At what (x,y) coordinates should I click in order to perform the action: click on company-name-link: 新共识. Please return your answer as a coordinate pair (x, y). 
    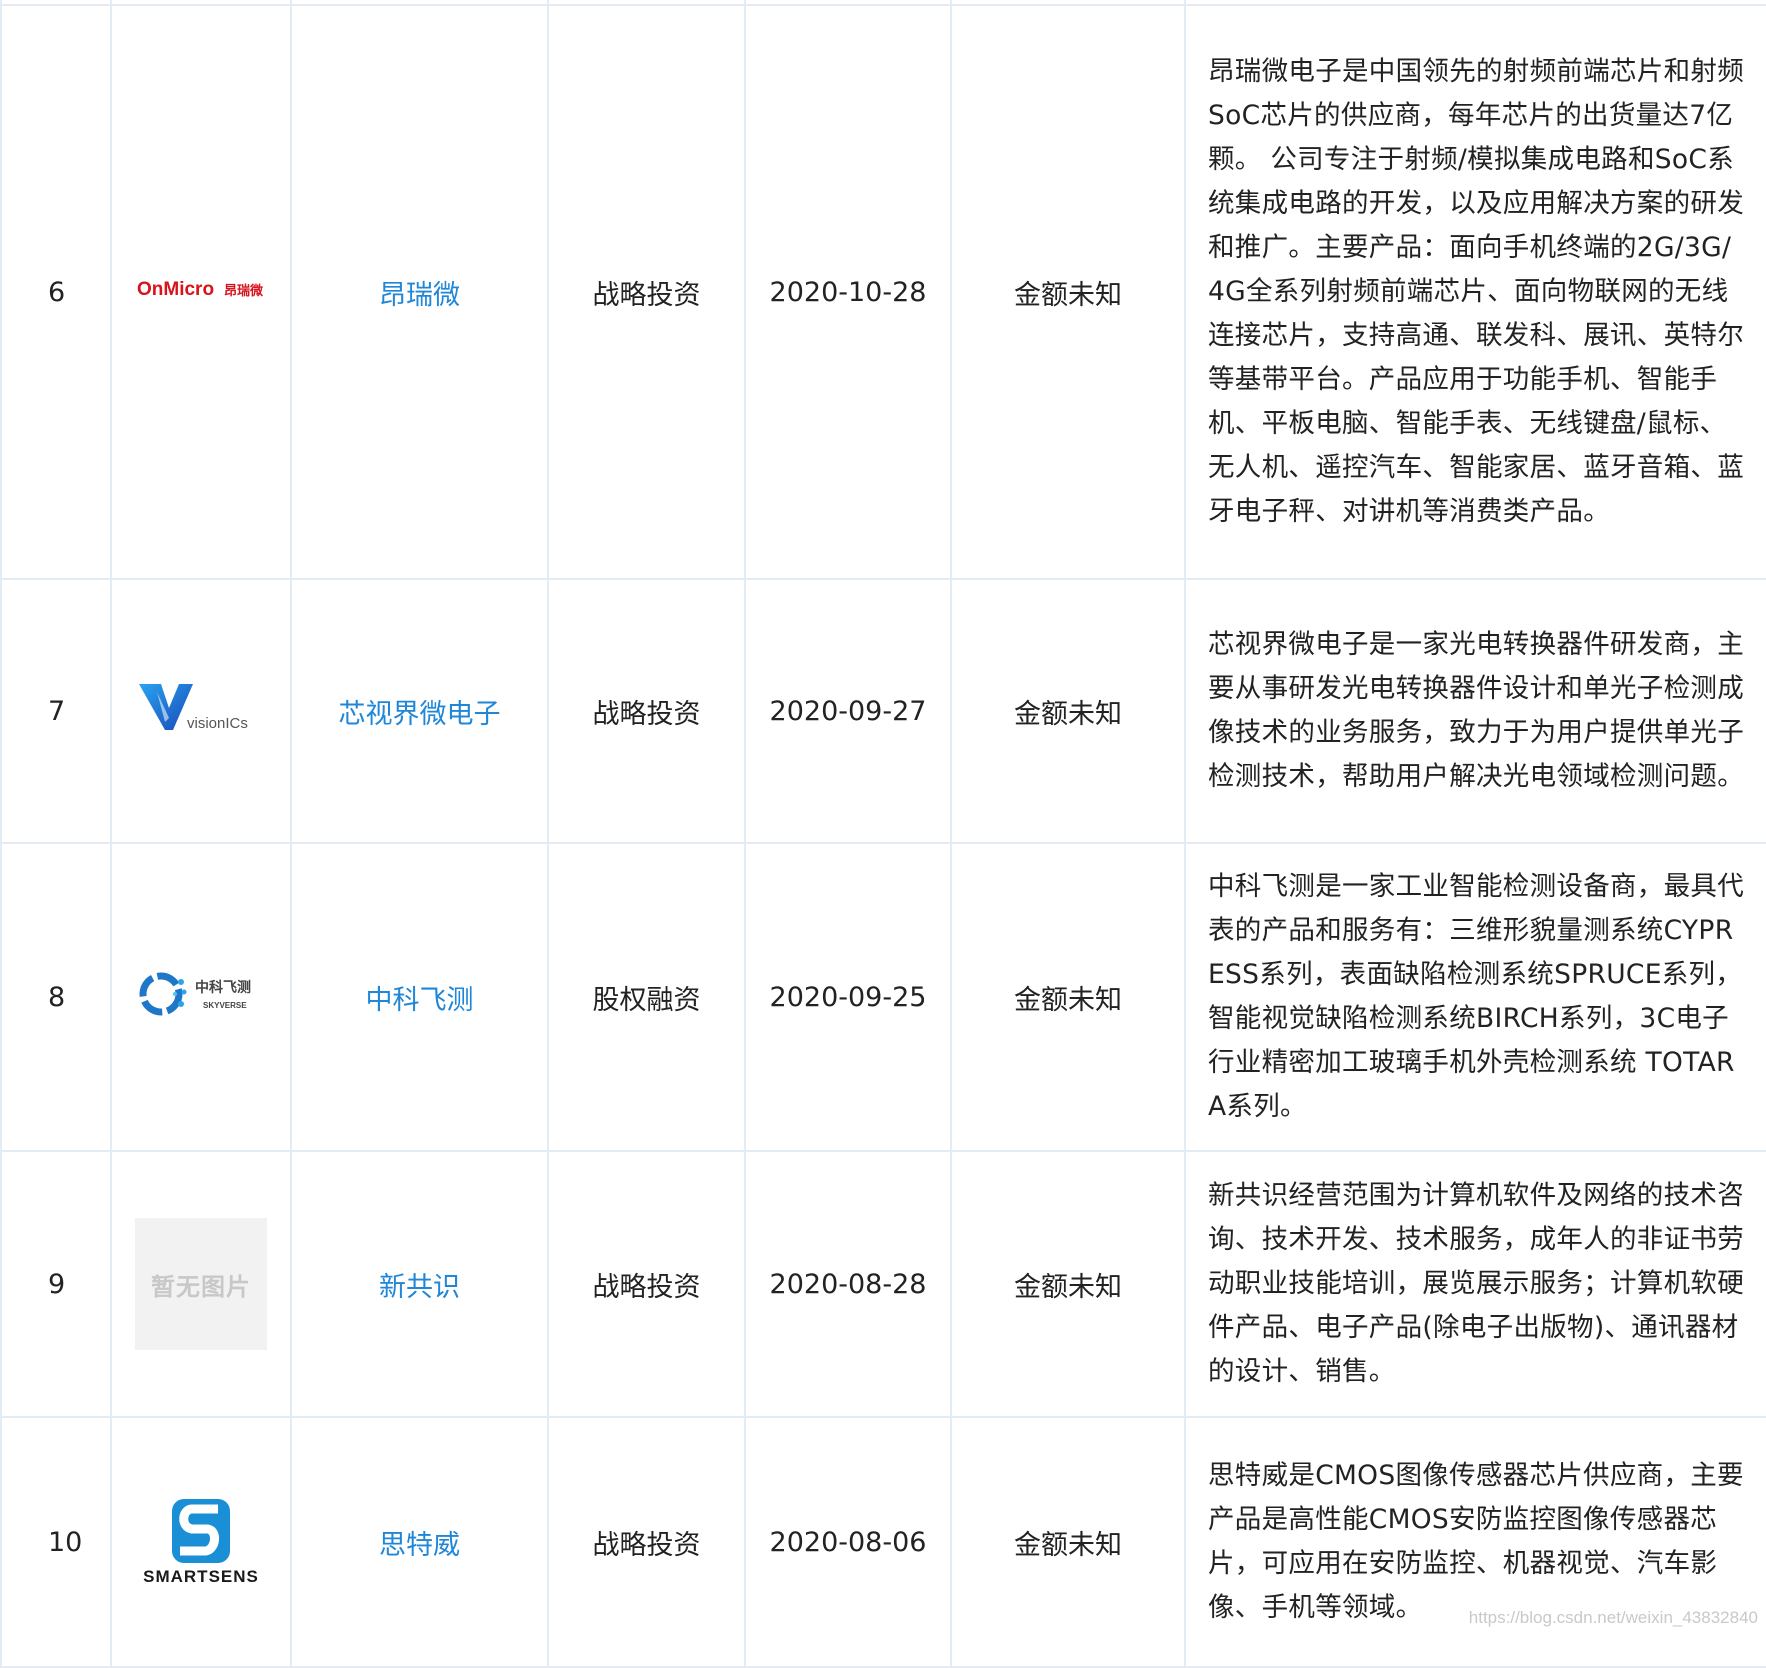
    Looking at the image, I should click on (419, 1287).